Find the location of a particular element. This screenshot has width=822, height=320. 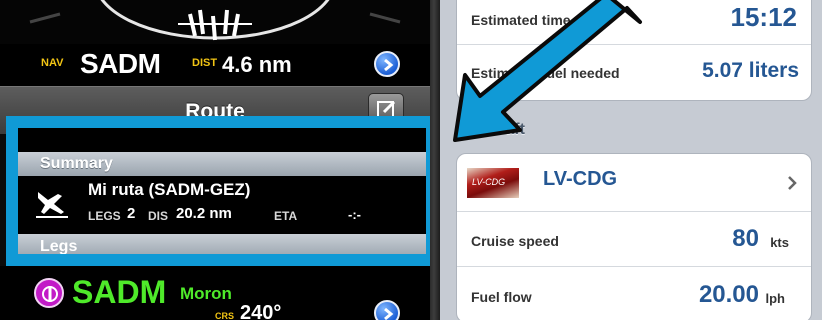

cruise-speed-label: Cruise speed is located at coordinates (515, 241).